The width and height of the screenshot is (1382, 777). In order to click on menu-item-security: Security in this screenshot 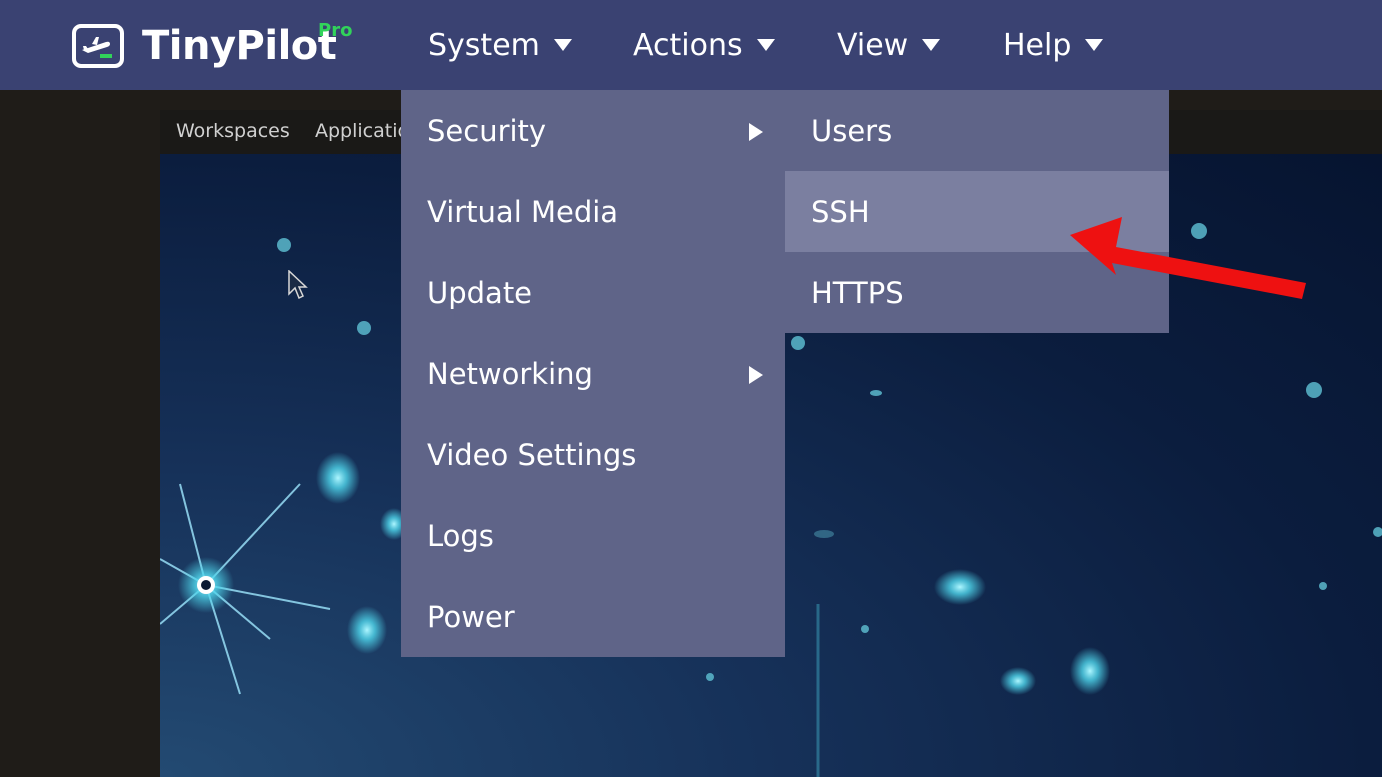, I will do `click(593, 130)`.